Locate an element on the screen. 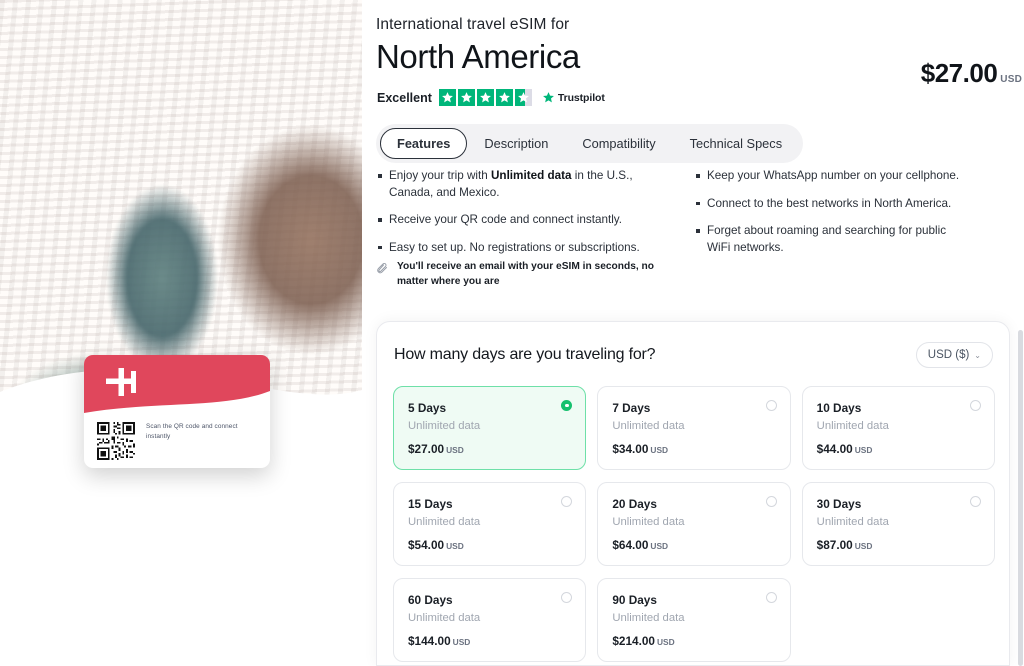 This screenshot has width=1024, height=666. plan-price-amount: $44.00 is located at coordinates (834, 449).